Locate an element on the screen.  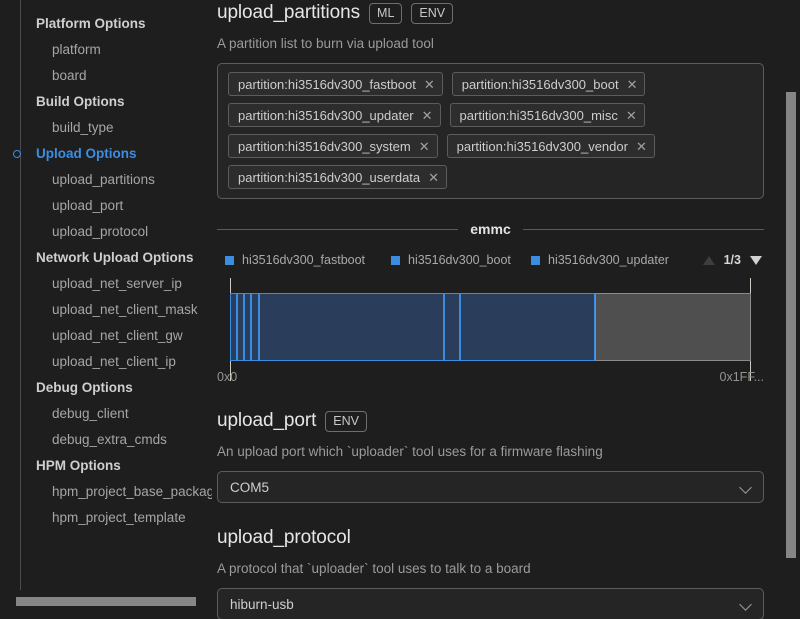
sidebar-item-label: Network Upload Options is located at coordinates (115, 257).